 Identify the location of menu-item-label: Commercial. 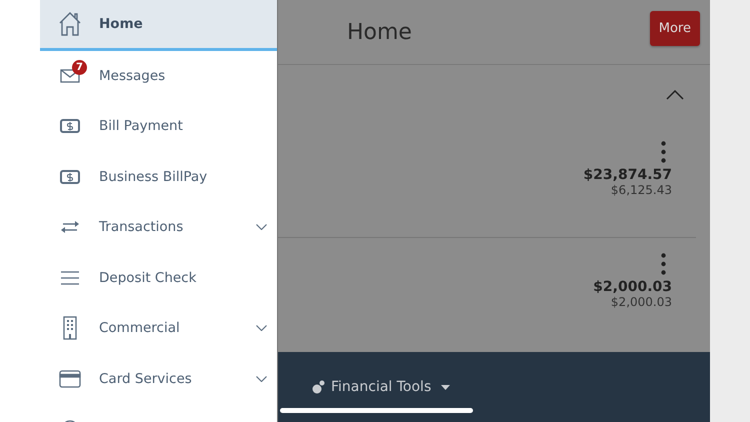
(139, 328).